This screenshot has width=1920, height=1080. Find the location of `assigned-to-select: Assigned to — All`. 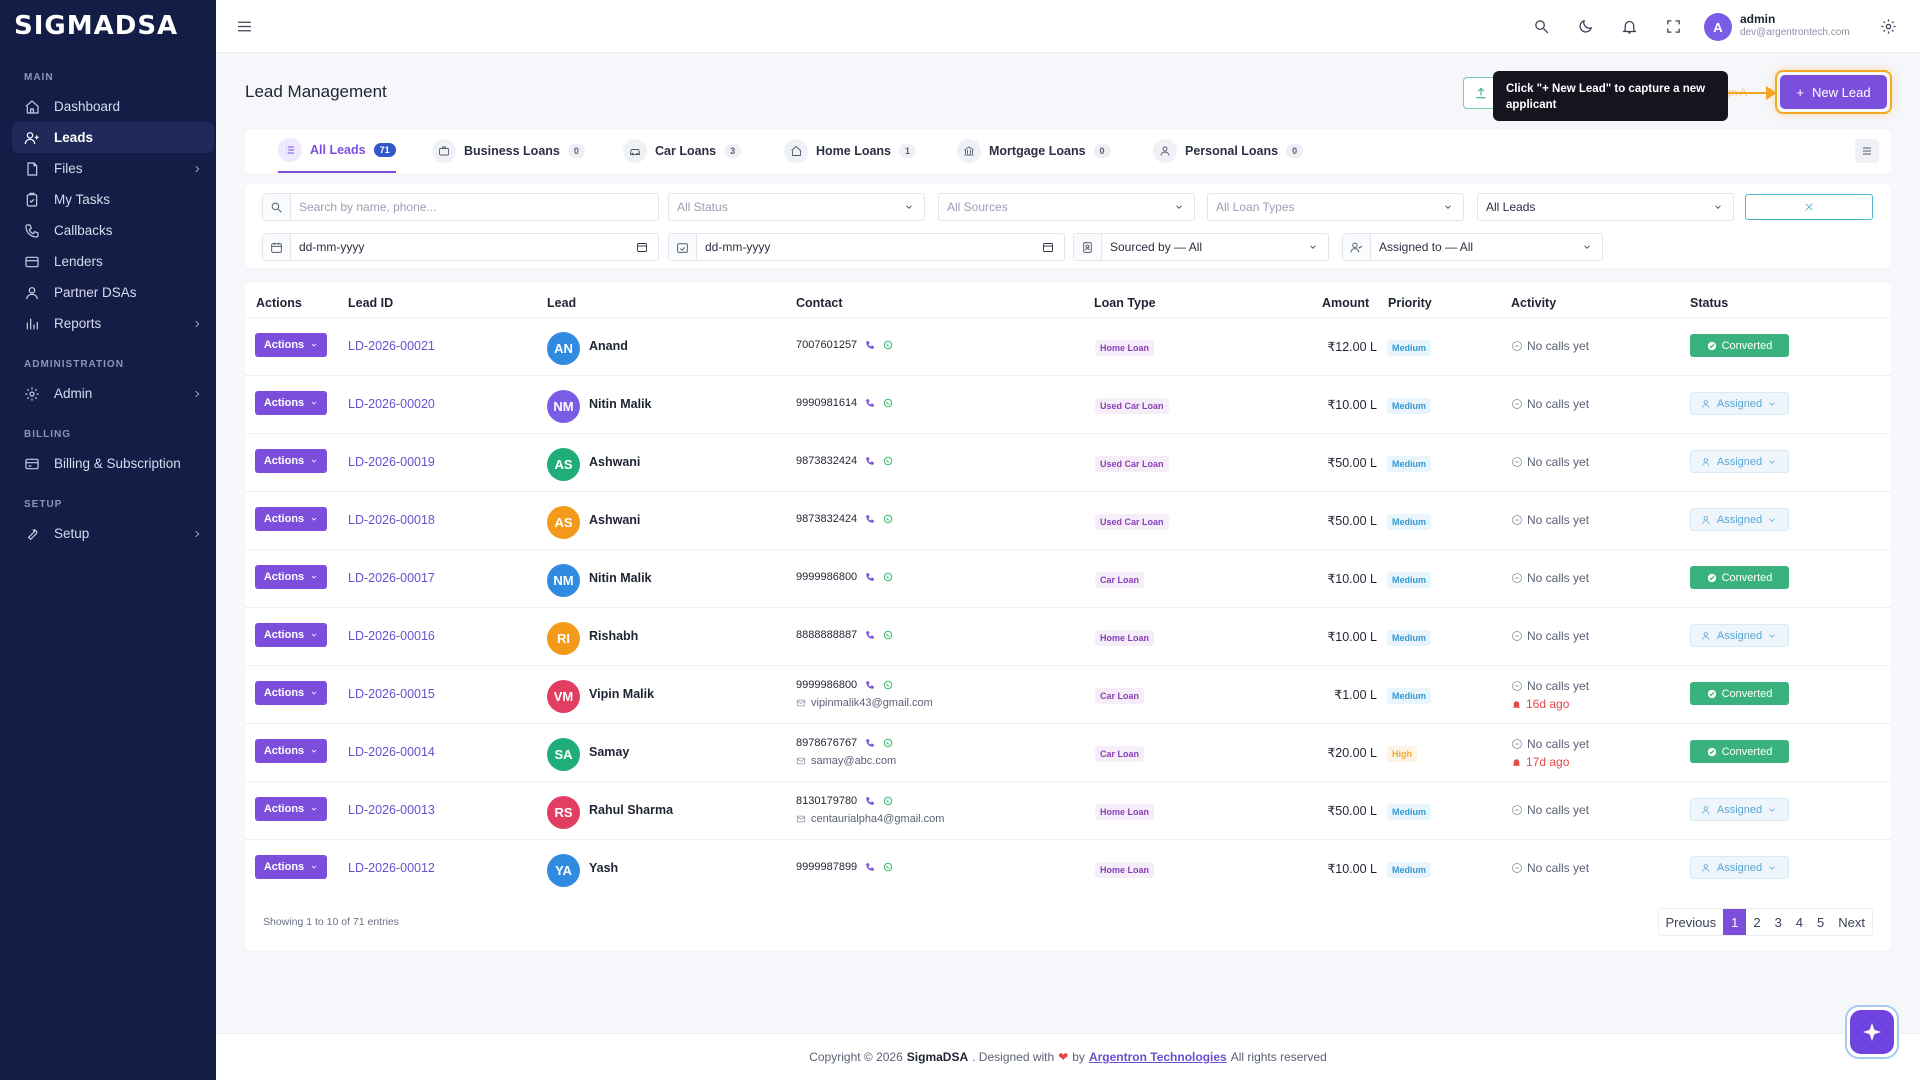

assigned-to-select: Assigned to — All is located at coordinates (1472, 247).